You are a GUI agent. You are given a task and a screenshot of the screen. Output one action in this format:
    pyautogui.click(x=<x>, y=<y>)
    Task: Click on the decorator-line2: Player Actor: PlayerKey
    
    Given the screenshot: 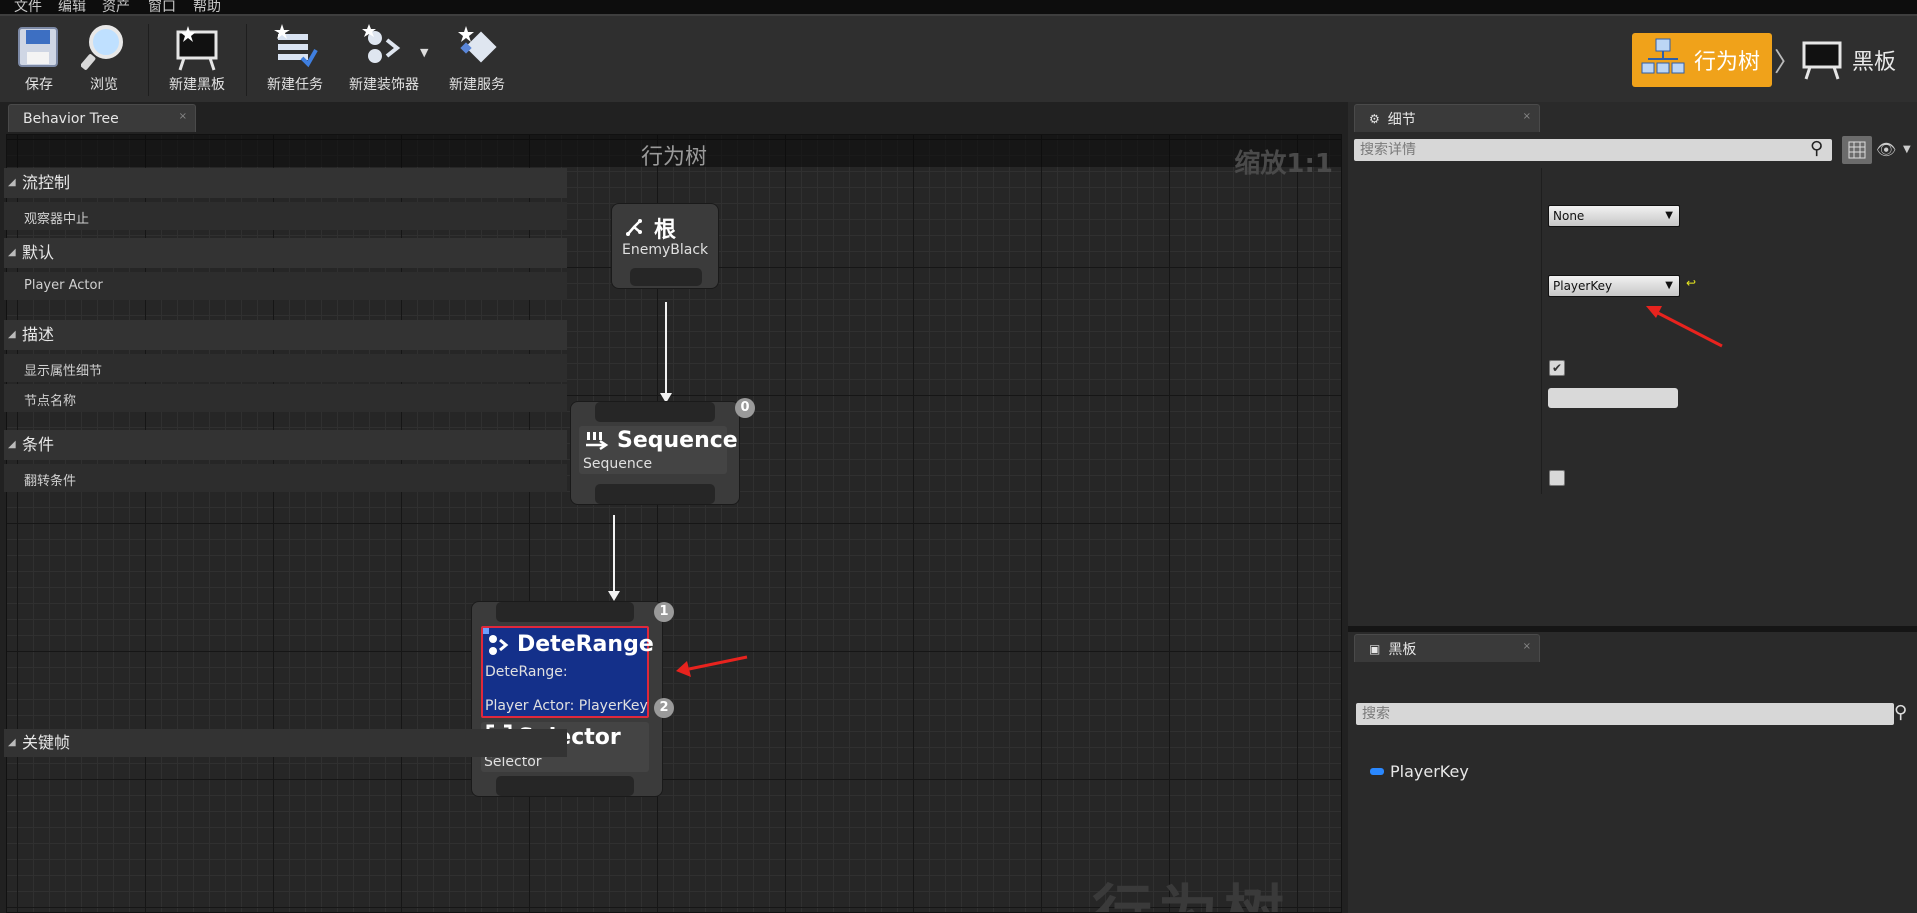 What is the action you would take?
    pyautogui.click(x=566, y=706)
    